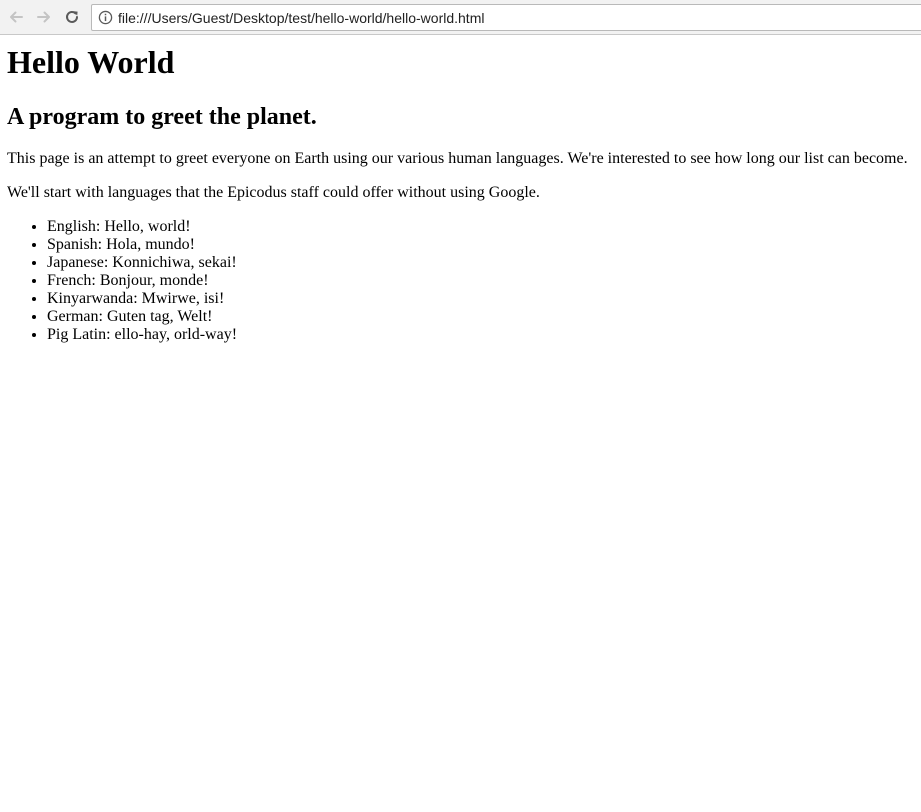 The width and height of the screenshot is (921, 812). I want to click on list-item: Kinyarwanda: Mwirwe, isi!, so click(142, 299).